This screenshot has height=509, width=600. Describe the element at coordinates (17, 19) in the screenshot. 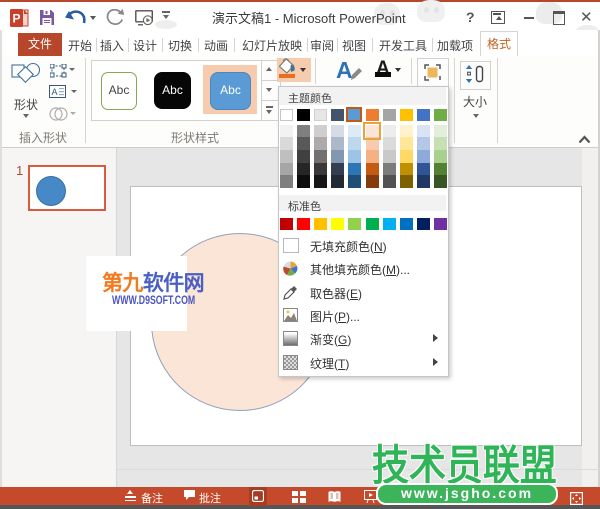

I see `svg-text: P` at that location.